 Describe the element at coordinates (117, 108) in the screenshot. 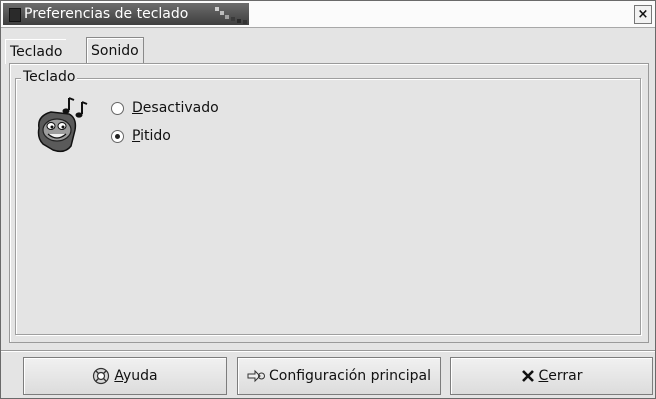

I see `radio-button-desactivado` at that location.